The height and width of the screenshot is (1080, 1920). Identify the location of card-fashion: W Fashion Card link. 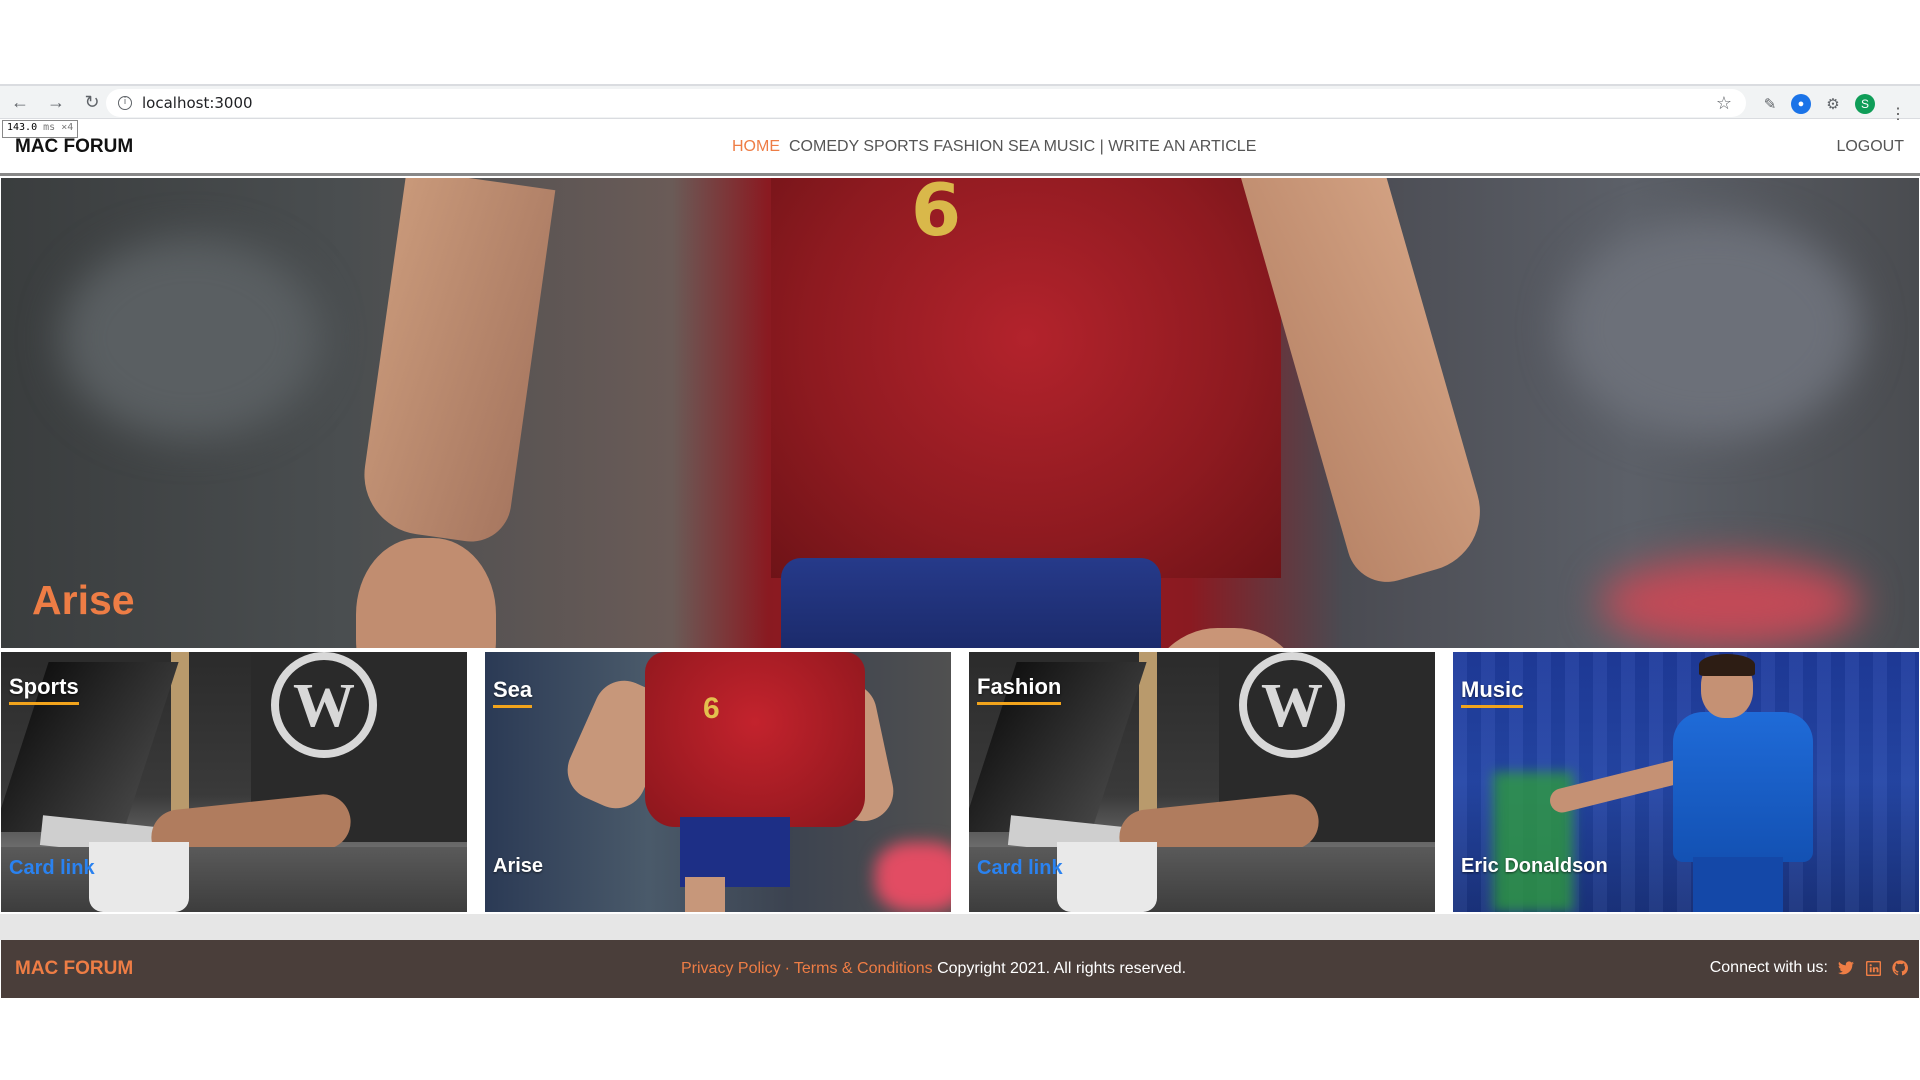
(1202, 782).